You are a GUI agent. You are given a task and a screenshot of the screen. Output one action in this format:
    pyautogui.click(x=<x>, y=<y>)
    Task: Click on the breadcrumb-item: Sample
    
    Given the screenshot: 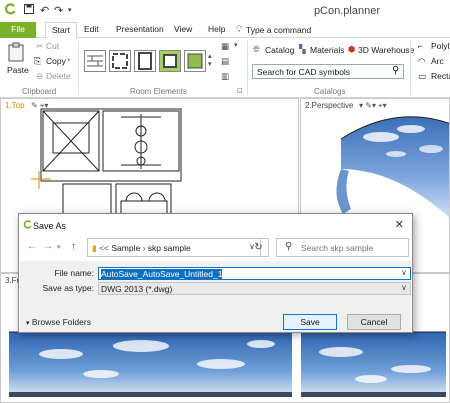 What is the action you would take?
    pyautogui.click(x=125, y=248)
    